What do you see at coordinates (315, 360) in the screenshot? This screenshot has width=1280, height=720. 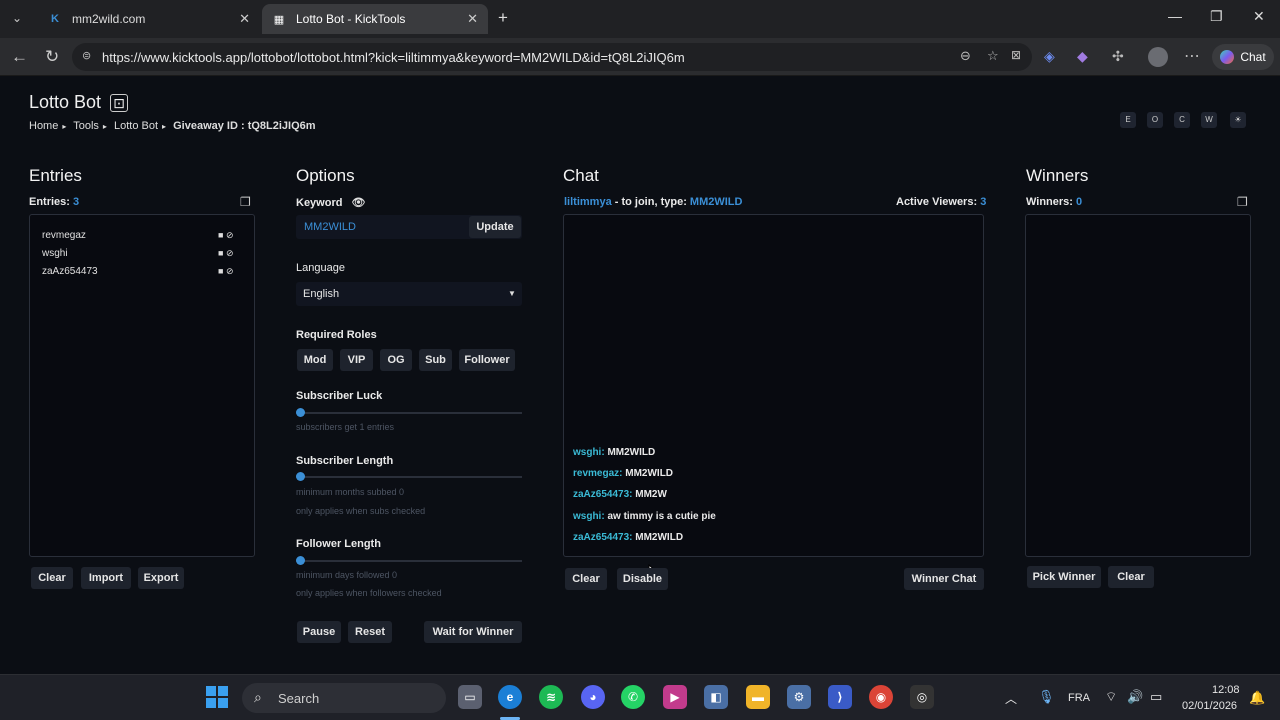 I see `role-mod-button: Mod` at bounding box center [315, 360].